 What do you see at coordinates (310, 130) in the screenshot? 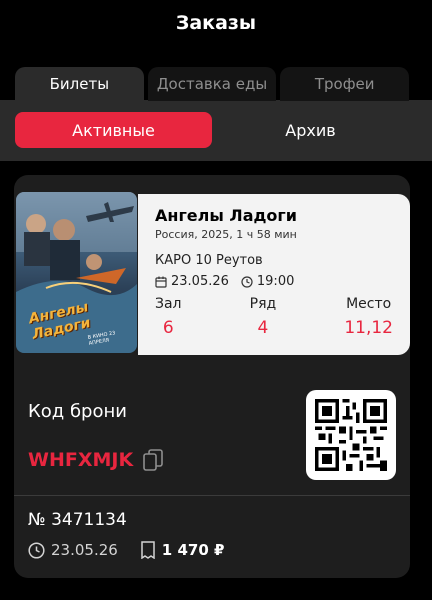
I see `segment-archive: Архив` at bounding box center [310, 130].